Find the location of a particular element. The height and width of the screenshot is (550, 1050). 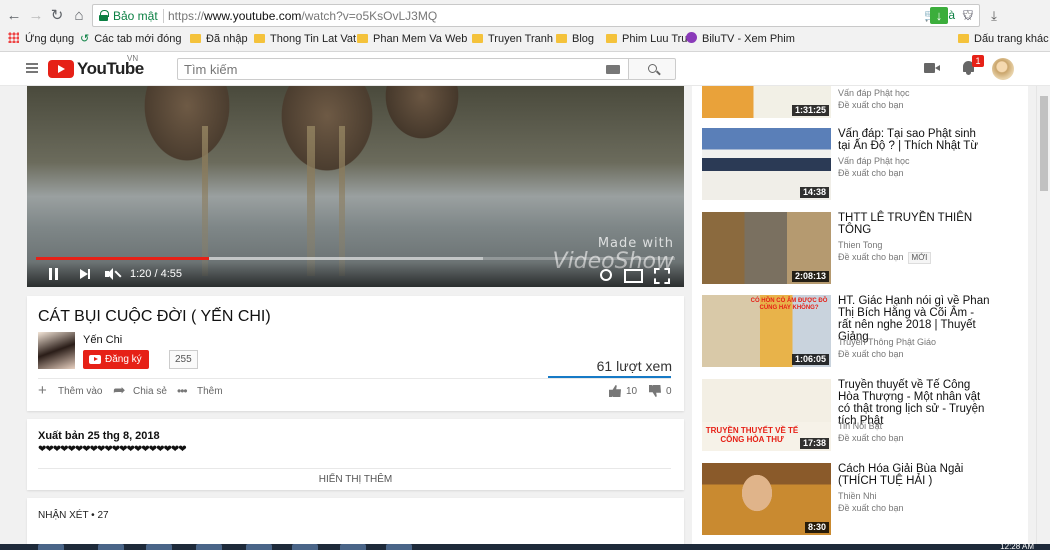

video-title: CÁT BỤI CUỘC ĐỜI ( YẾN CHI) is located at coordinates (154, 316).